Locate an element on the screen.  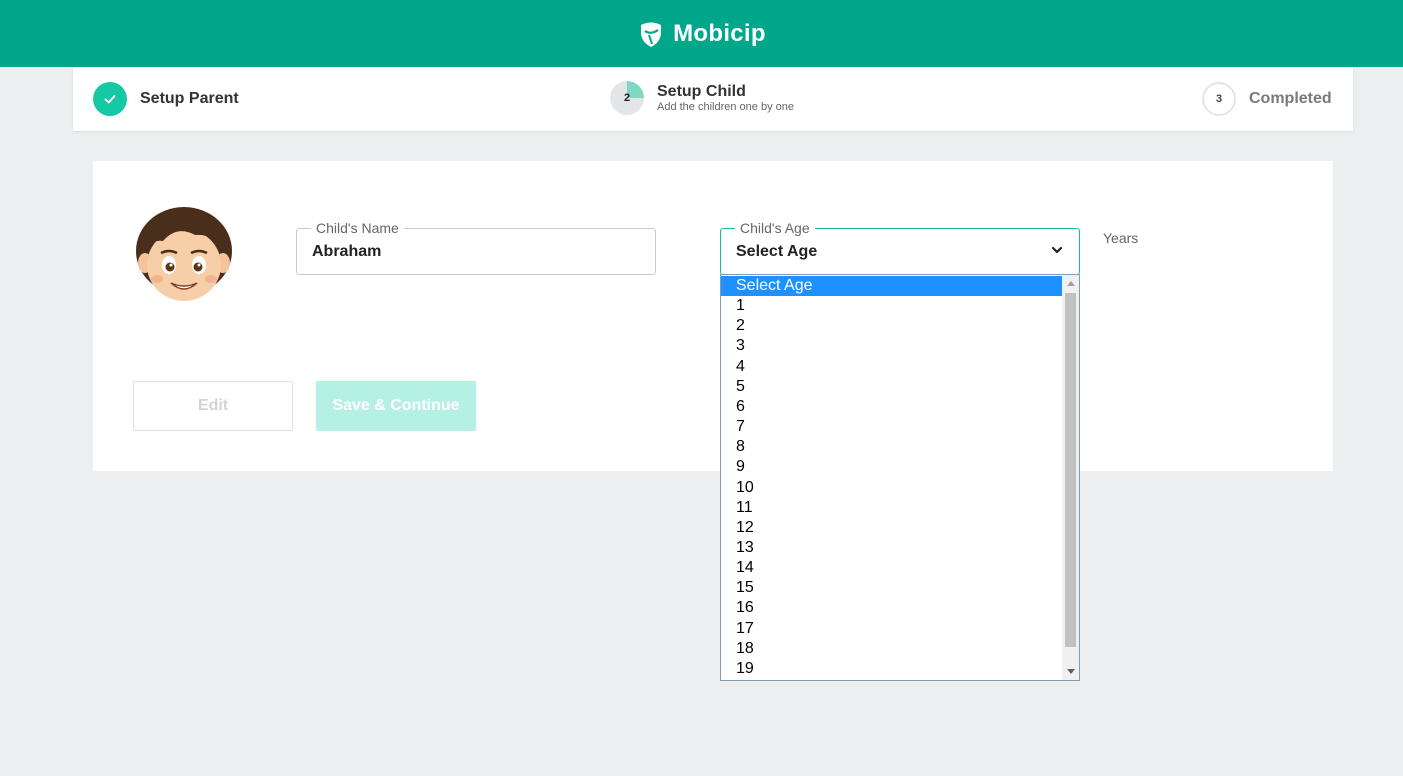
edit-button: Edit is located at coordinates (213, 406).